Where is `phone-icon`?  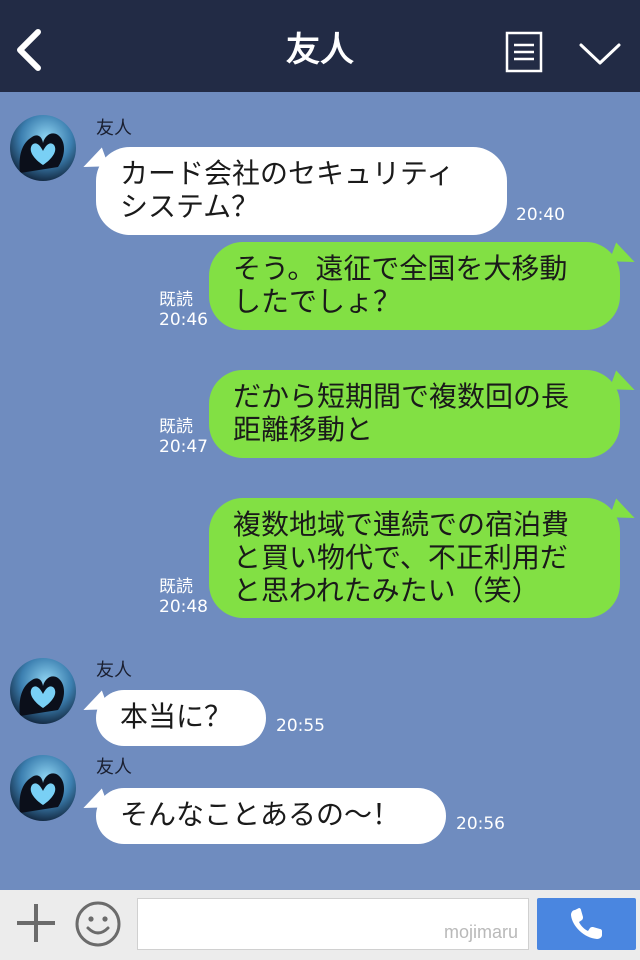 phone-icon is located at coordinates (586, 923).